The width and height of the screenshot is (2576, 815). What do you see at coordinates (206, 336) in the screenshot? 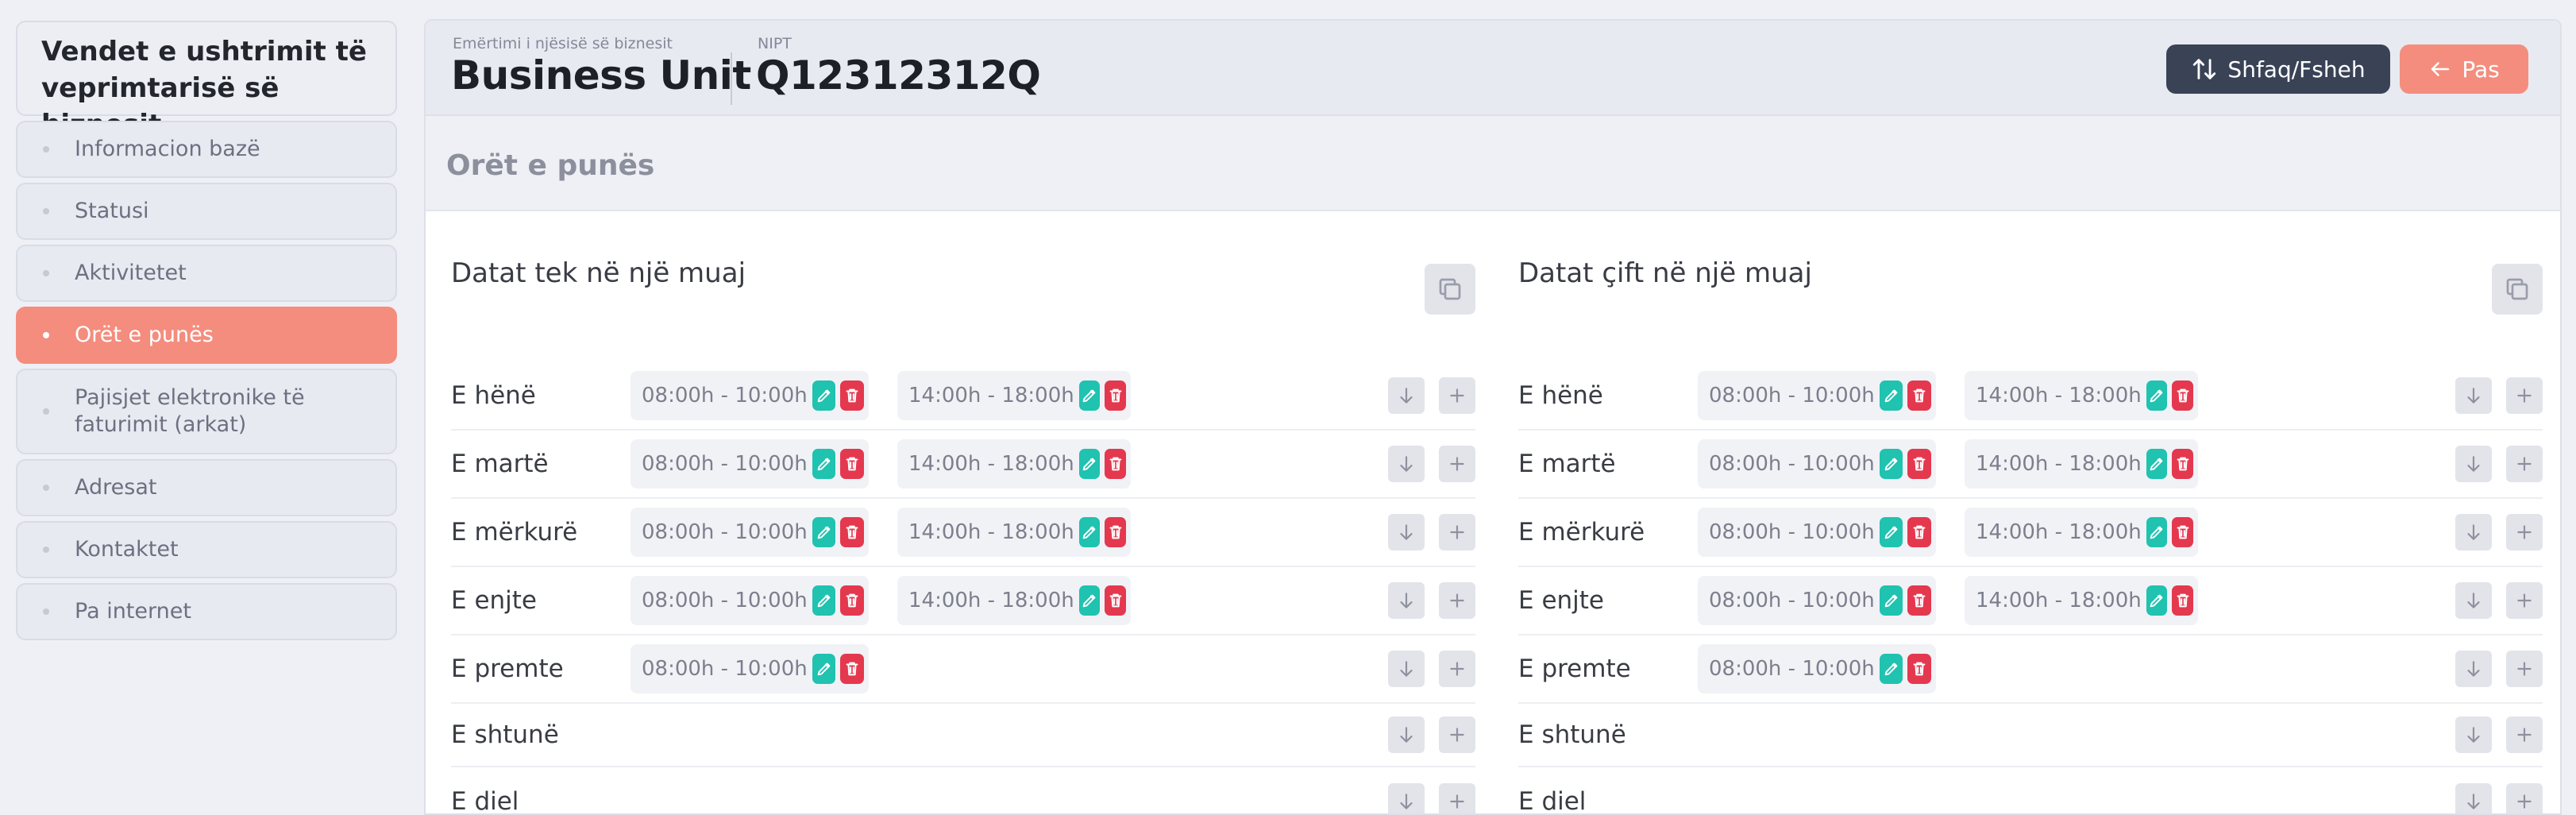
I see `sidebar-item-oret-e-punes: Orët e punës` at bounding box center [206, 336].